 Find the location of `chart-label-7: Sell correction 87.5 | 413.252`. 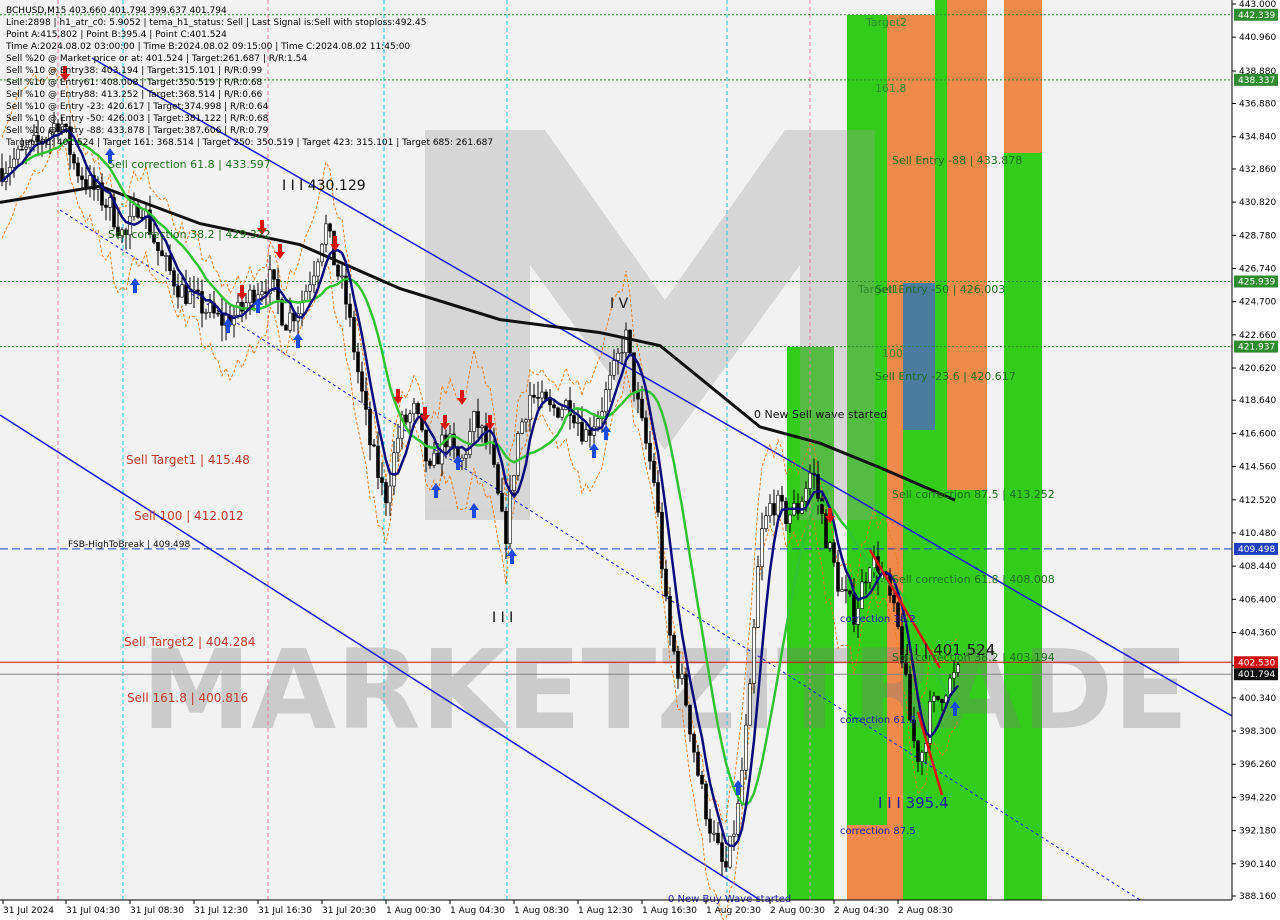

chart-label-7: Sell correction 87.5 | 413.252 is located at coordinates (973, 494).